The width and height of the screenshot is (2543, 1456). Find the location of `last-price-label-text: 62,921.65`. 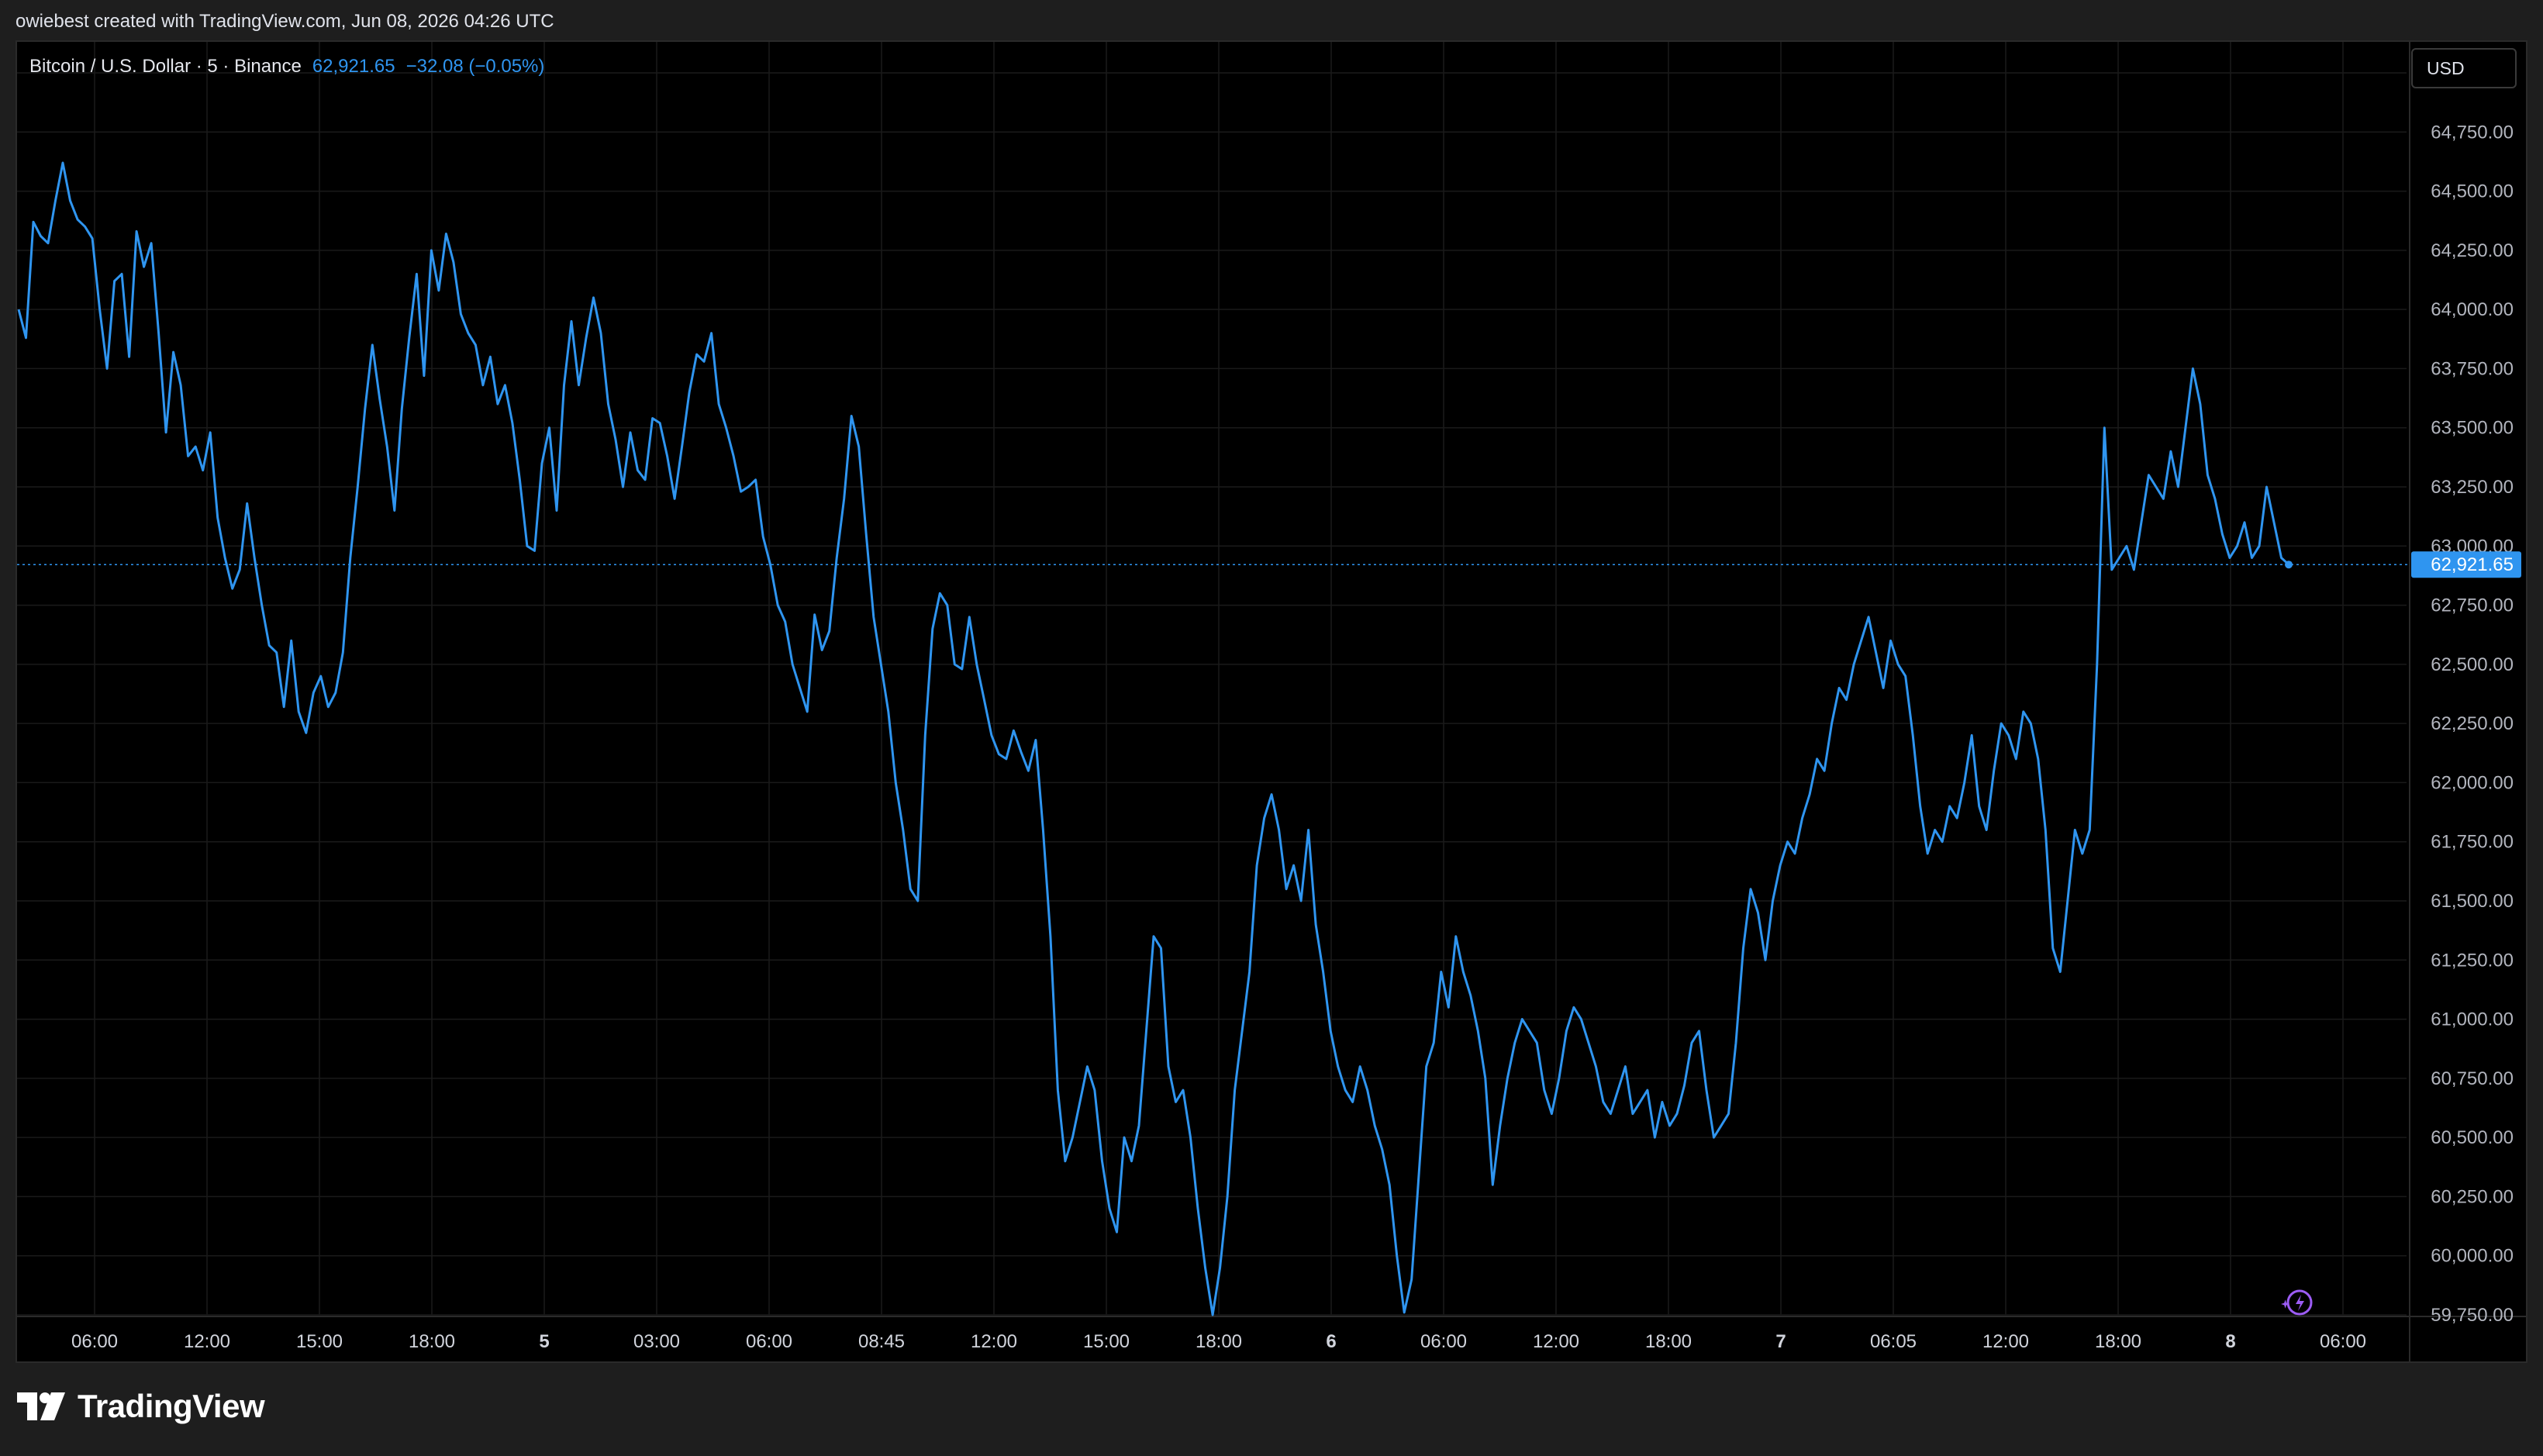

last-price-label-text: 62,921.65 is located at coordinates (2472, 565).